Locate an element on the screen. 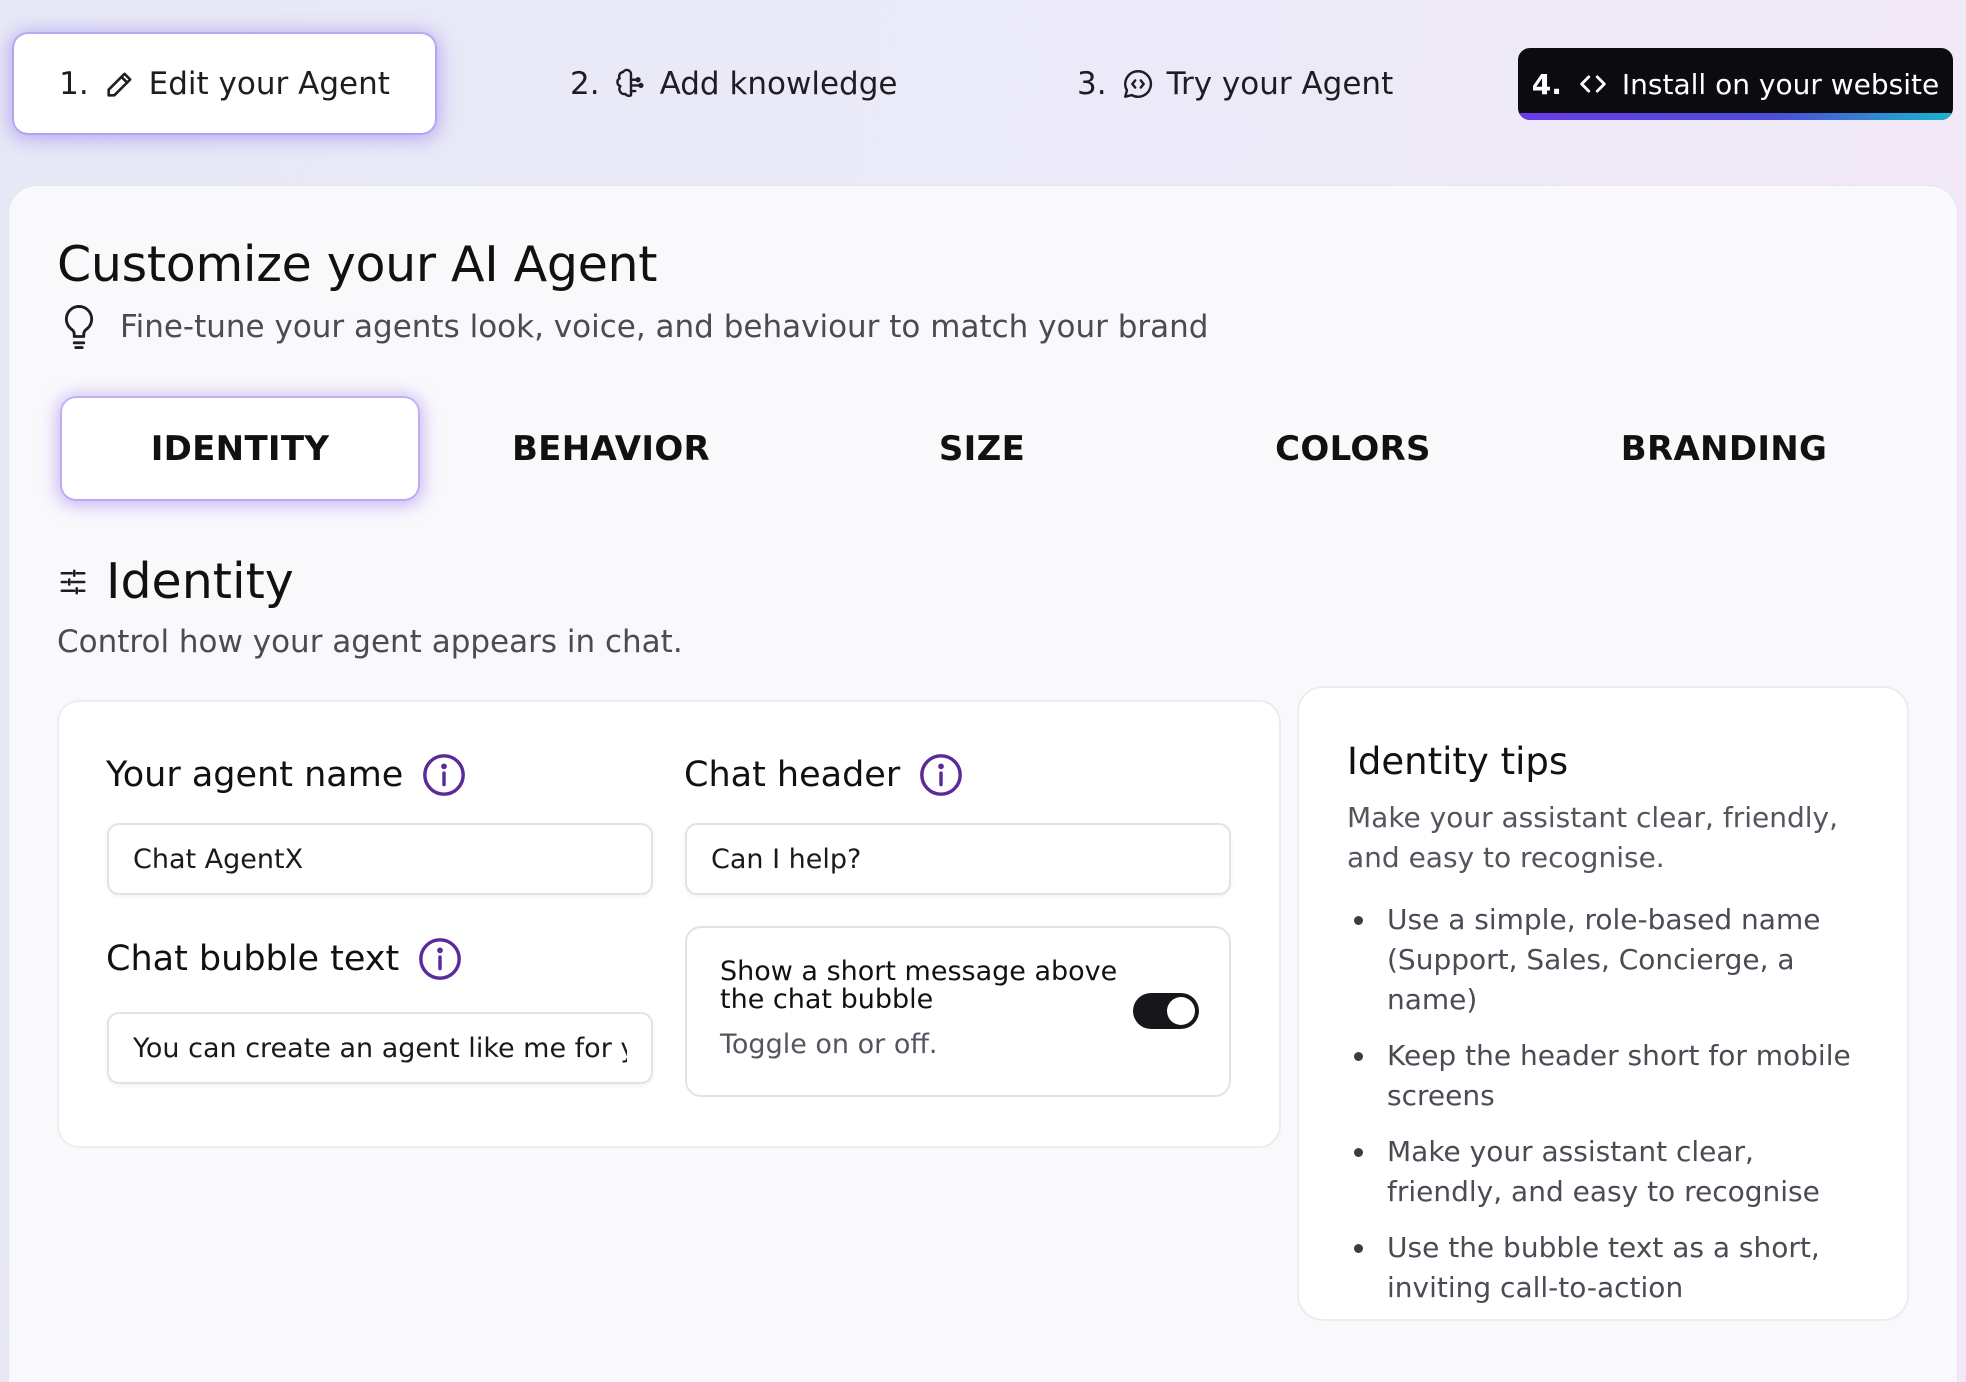 The height and width of the screenshot is (1382, 1966). bubble-text-label: Chat bubble text is located at coordinates (284, 959).